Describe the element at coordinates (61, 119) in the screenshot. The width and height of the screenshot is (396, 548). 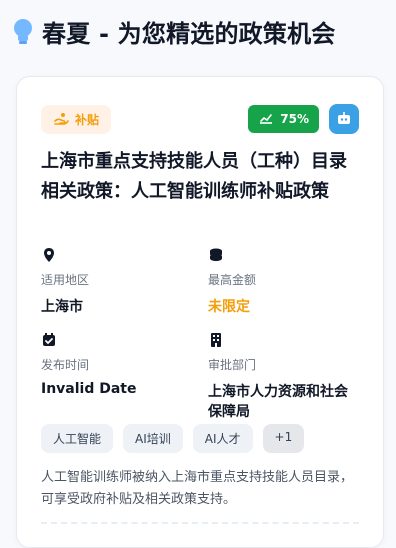
I see `hand-coins-icon` at that location.